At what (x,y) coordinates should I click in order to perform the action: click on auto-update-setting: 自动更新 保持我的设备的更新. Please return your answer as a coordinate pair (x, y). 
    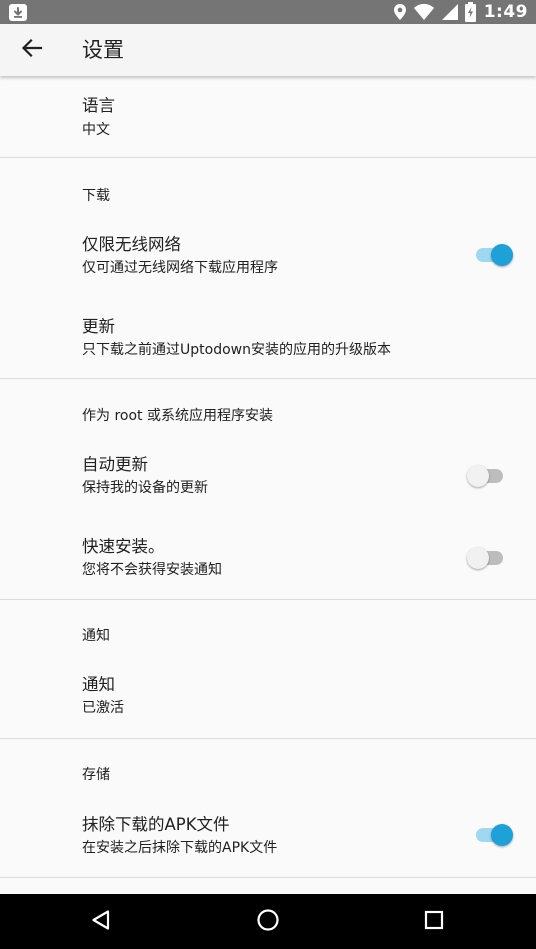
    Looking at the image, I should click on (268, 480).